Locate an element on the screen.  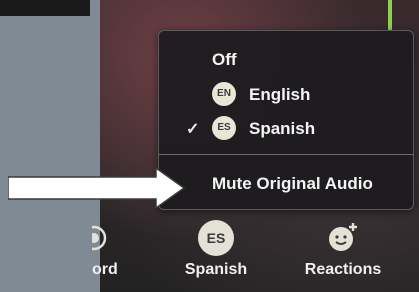
menu-item-label: Spanish is located at coordinates (282, 128).